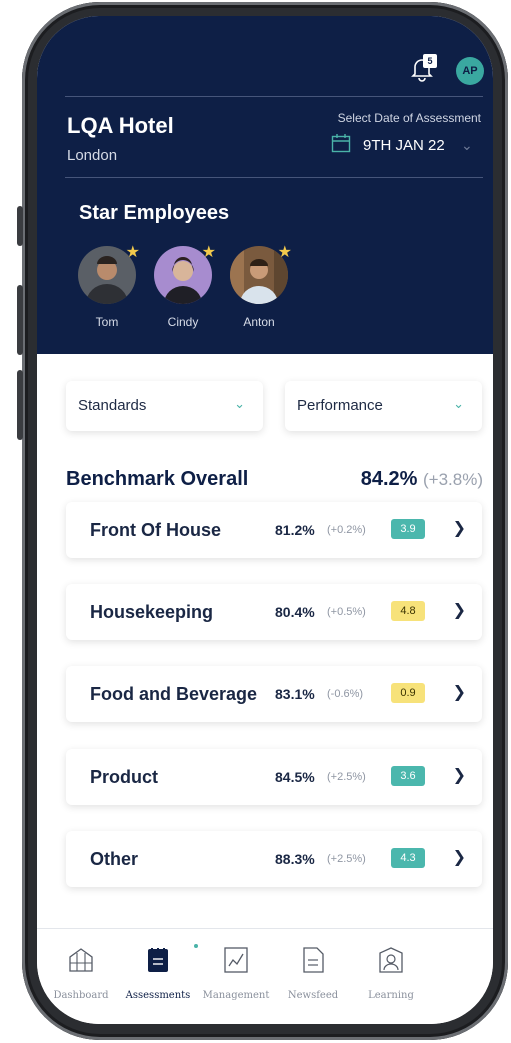 The image size is (511, 1043). I want to click on active-indicator, so click(196, 946).